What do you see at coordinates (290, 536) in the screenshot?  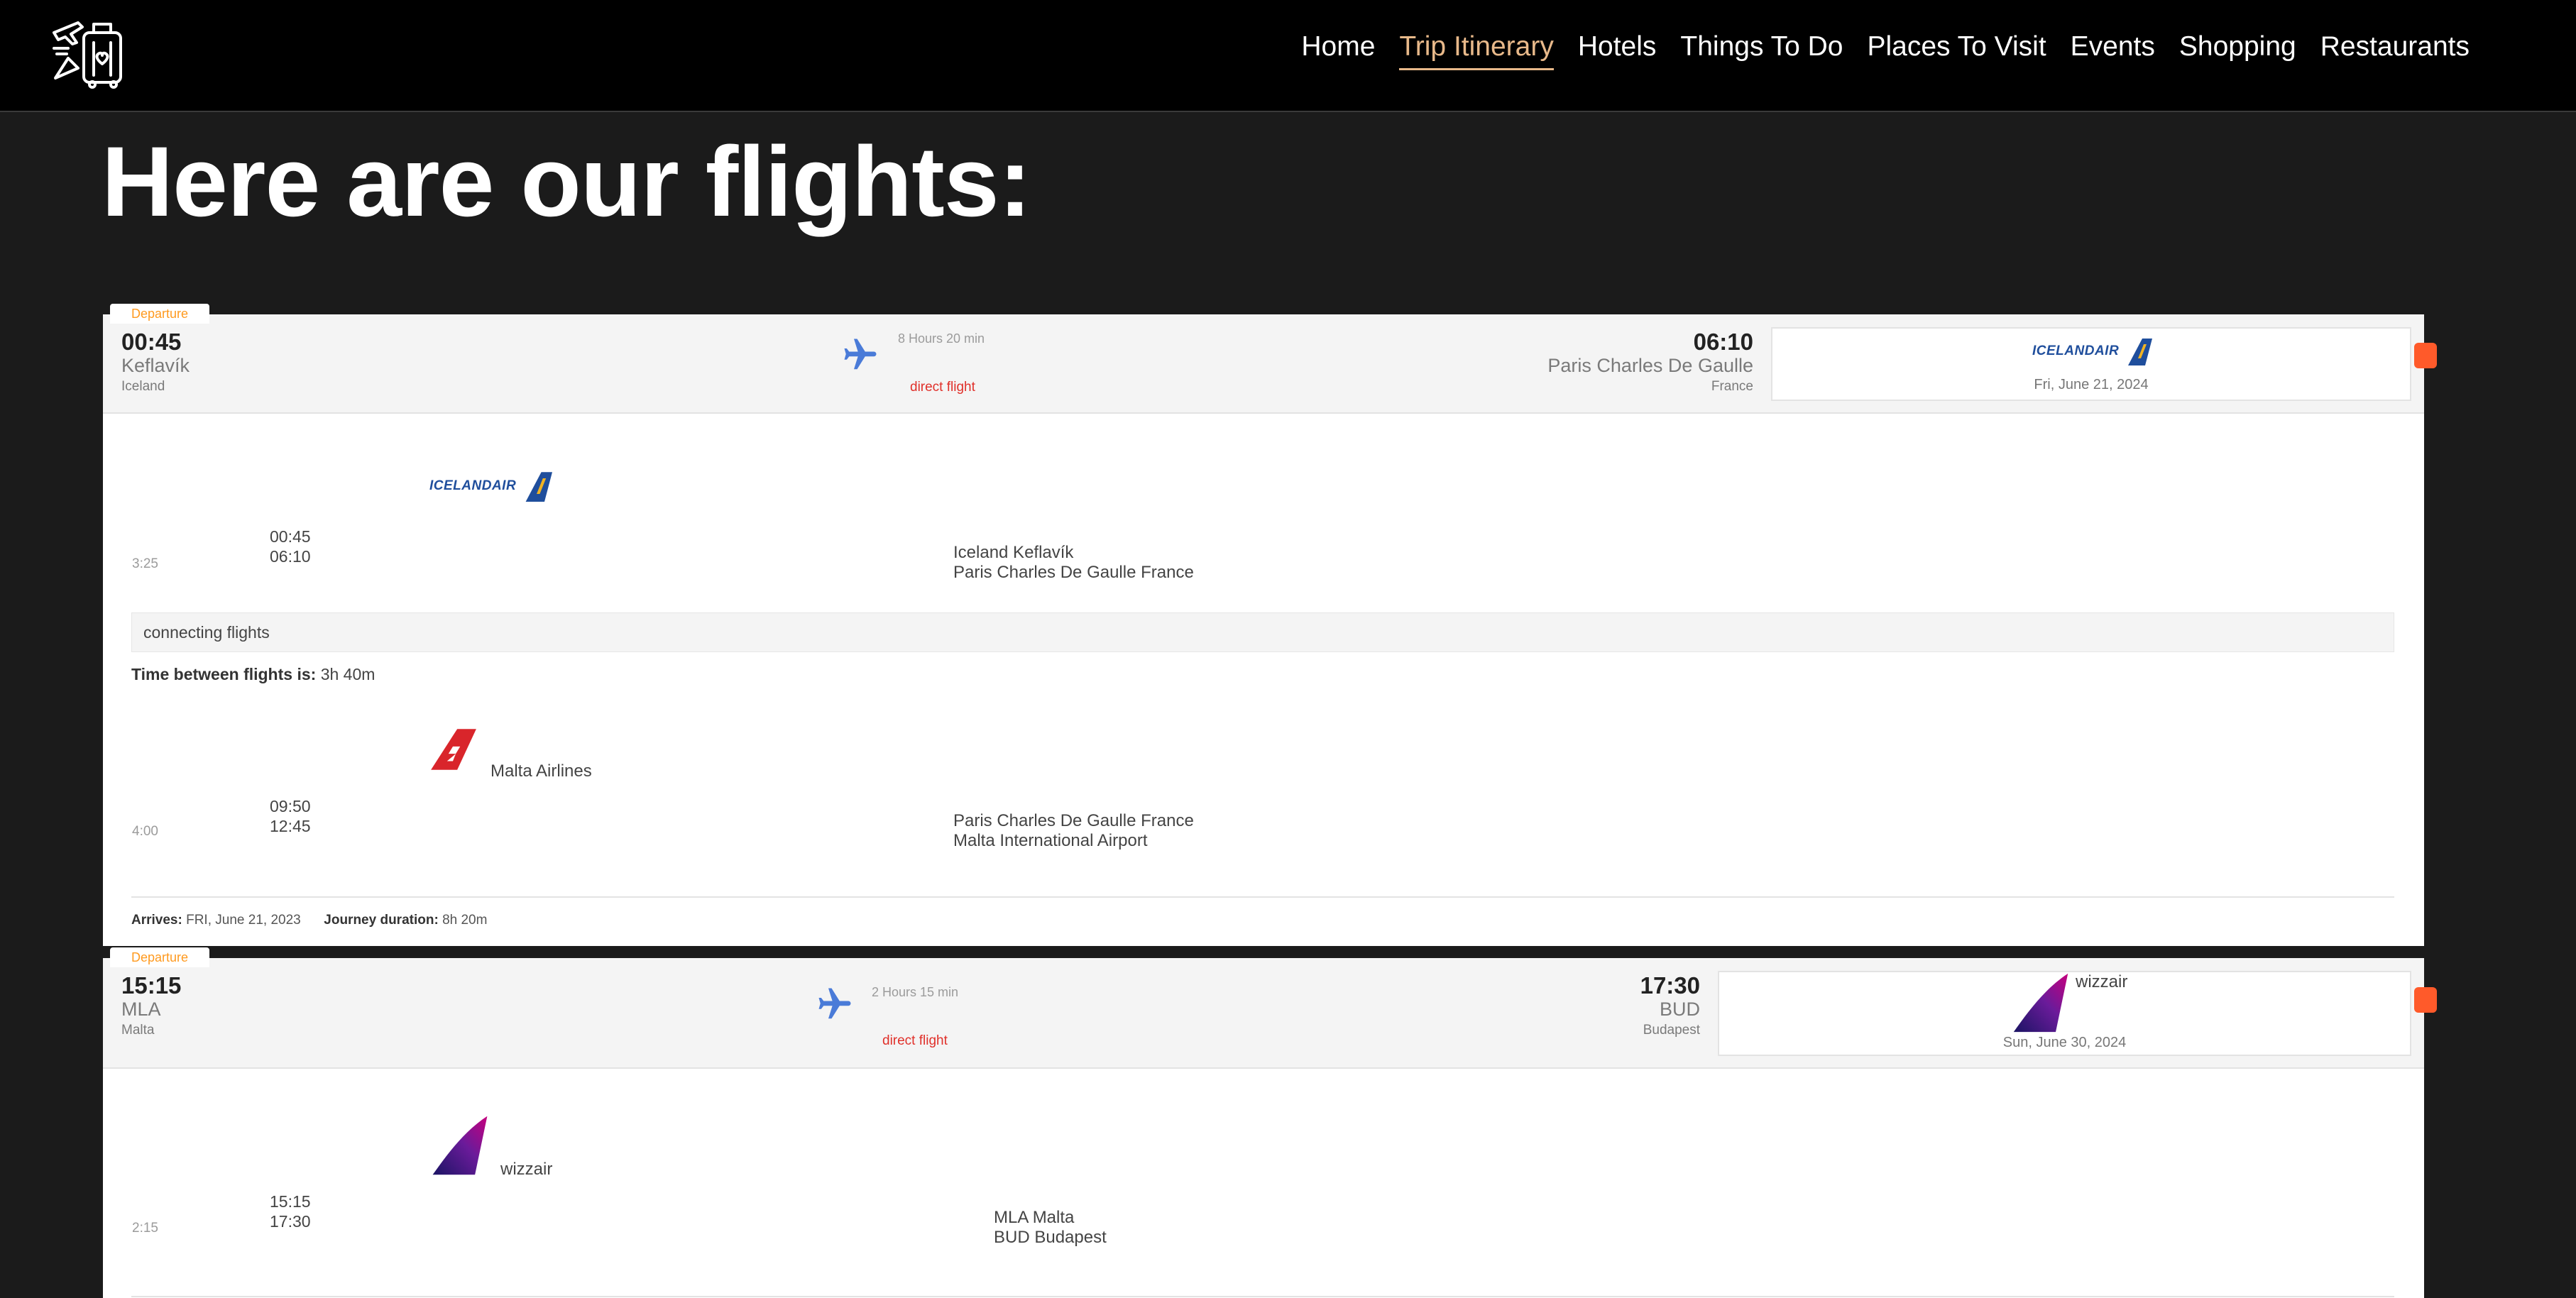 I see `leg-departure-time: 00:45` at bounding box center [290, 536].